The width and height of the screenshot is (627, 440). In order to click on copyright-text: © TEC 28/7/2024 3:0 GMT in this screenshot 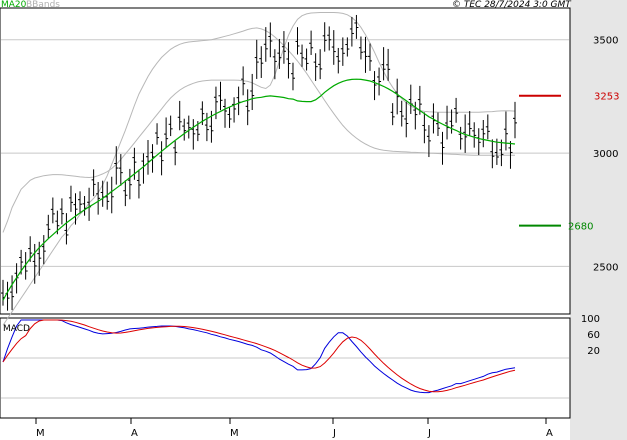, I will do `click(511, 5)`.